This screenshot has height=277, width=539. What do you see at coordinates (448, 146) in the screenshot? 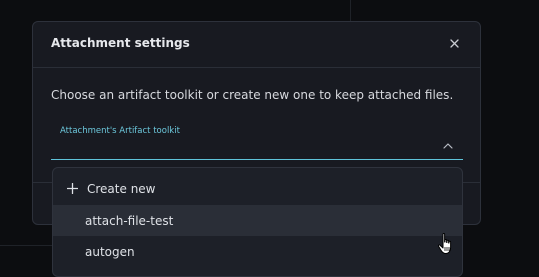
I see `chevron-up-icon` at bounding box center [448, 146].